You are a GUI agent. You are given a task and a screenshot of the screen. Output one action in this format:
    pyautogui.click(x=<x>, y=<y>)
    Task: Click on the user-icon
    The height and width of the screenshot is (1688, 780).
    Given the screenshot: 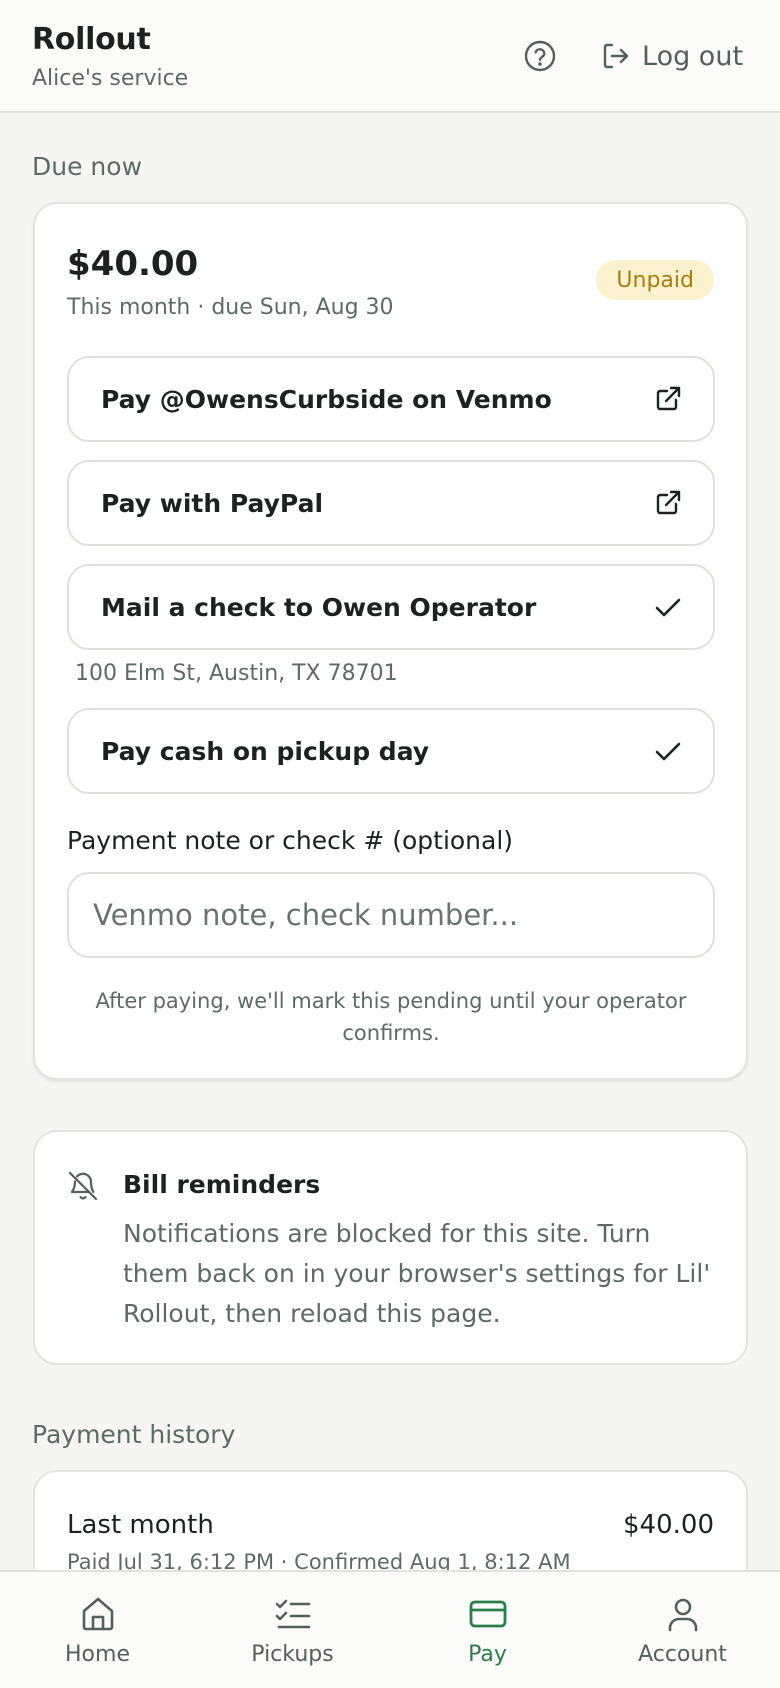 What is the action you would take?
    pyautogui.click(x=682, y=1615)
    